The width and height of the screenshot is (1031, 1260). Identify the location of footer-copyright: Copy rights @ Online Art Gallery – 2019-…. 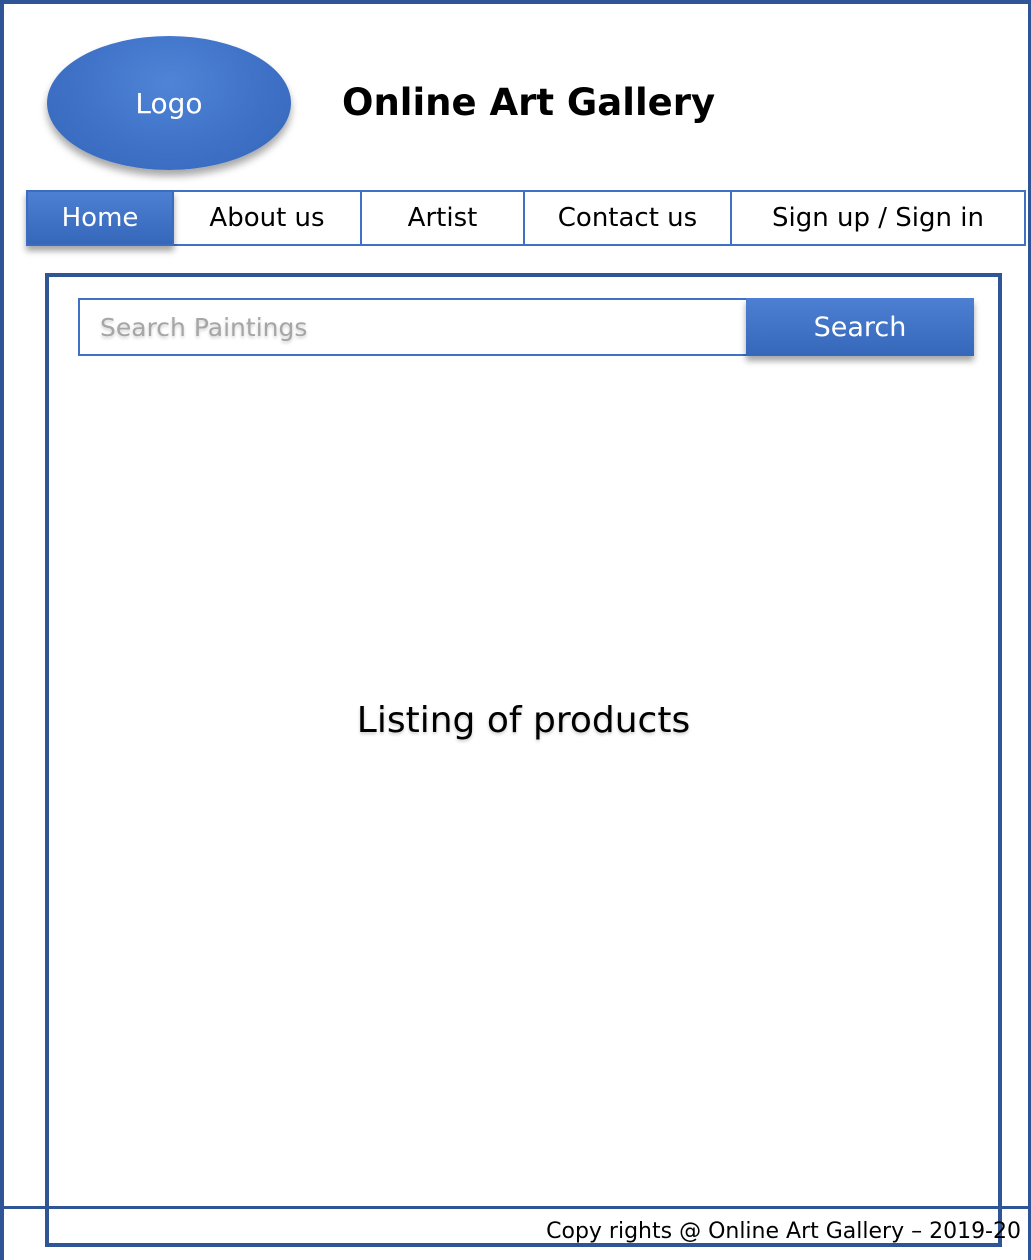
(783, 1231).